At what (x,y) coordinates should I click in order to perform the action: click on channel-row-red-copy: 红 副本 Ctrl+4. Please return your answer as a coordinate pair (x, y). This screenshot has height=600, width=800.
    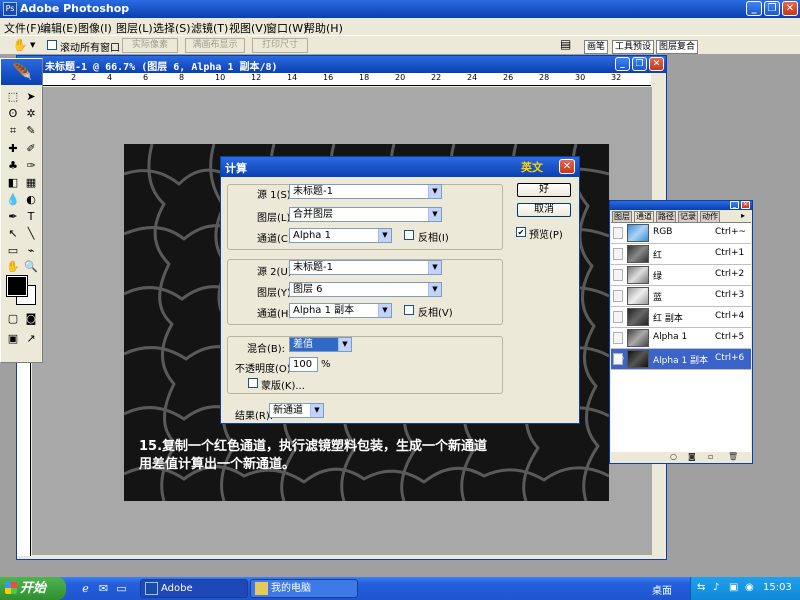
    Looking at the image, I should click on (681, 317).